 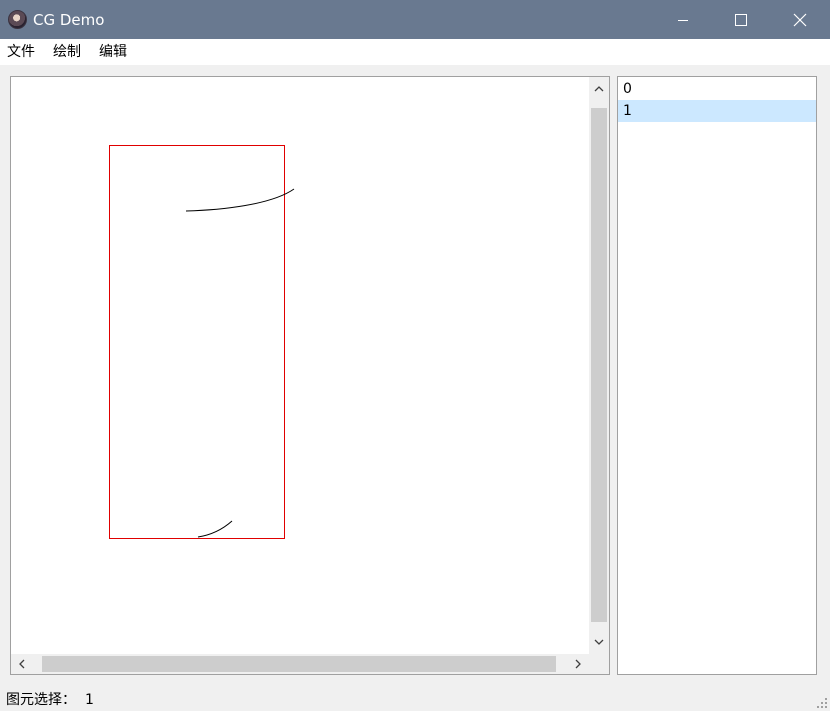 What do you see at coordinates (41, 700) in the screenshot?
I see `status-label: 图元选择：` at bounding box center [41, 700].